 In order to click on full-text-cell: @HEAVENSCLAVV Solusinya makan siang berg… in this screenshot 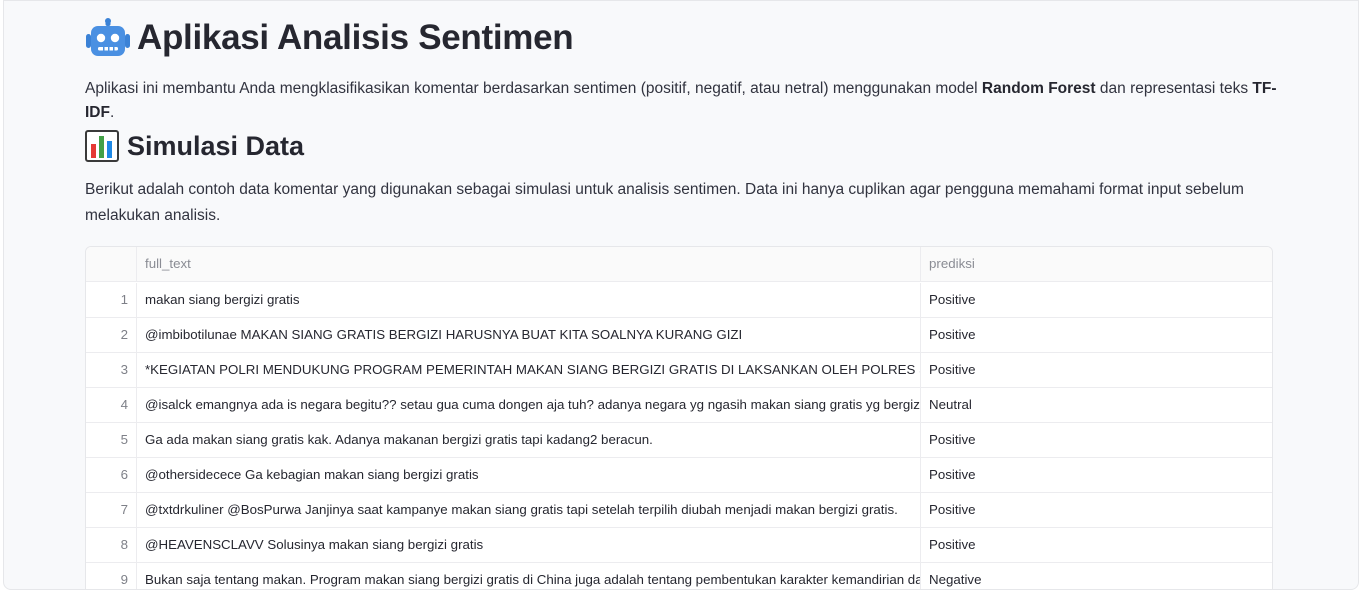, I will do `click(529, 545)`.